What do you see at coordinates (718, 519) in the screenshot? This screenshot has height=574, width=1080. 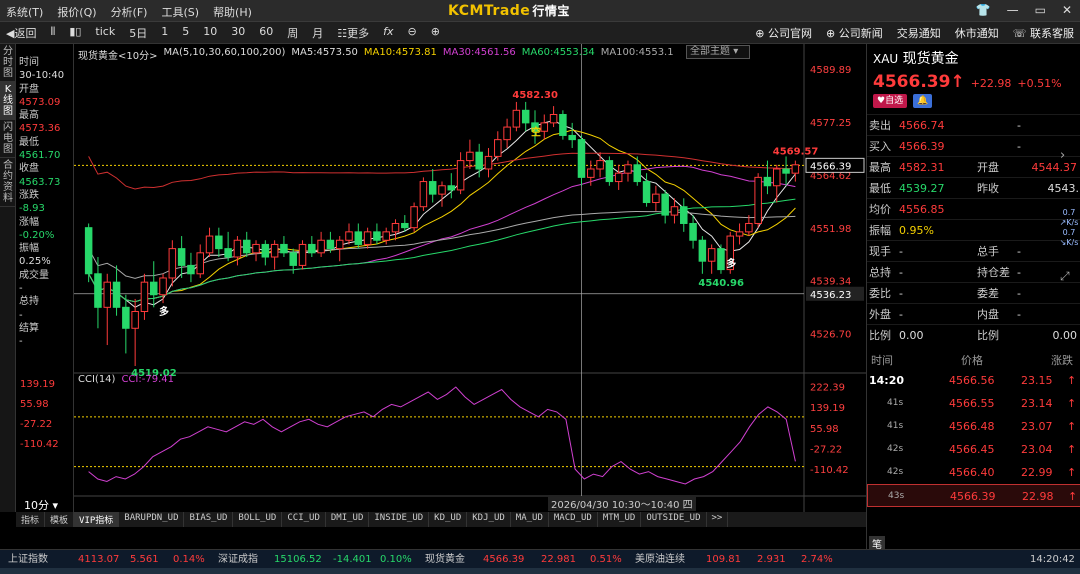 I see `indicator-tab: >>` at bounding box center [718, 519].